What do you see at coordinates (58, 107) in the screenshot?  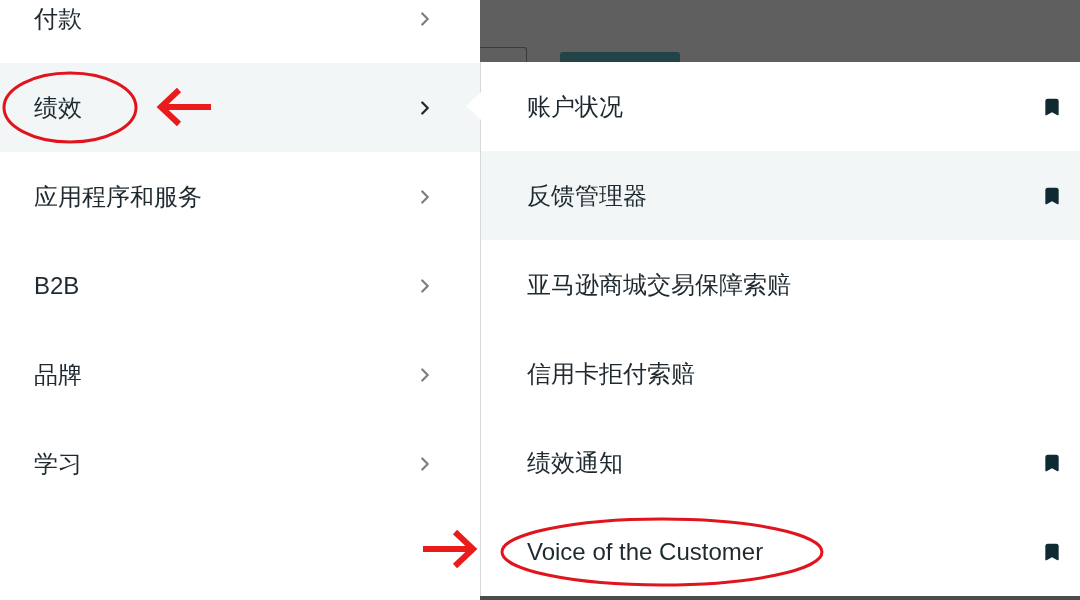 I see `menu-item-label: 绩效` at bounding box center [58, 107].